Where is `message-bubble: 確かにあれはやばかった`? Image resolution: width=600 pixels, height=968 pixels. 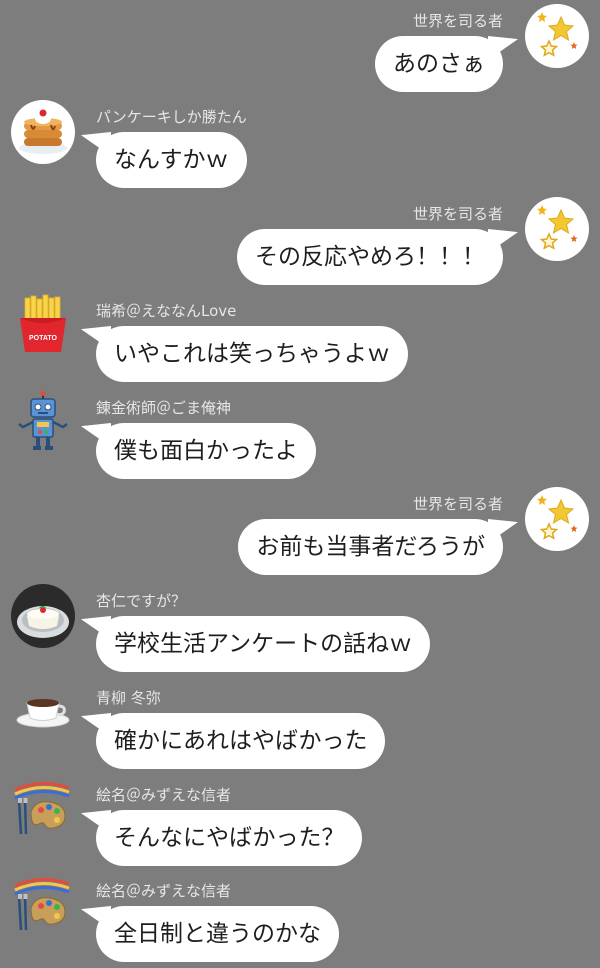 message-bubble: 確かにあれはやばかった is located at coordinates (241, 741).